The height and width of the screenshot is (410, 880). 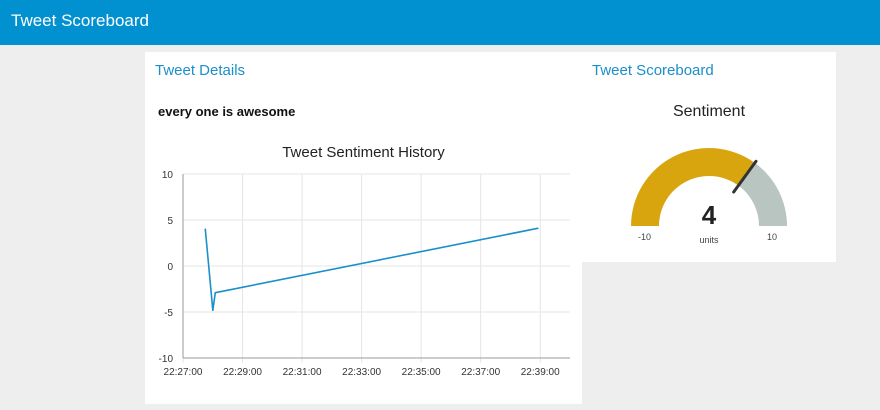 I want to click on x-tick-label: 22:37:00, so click(x=480, y=372).